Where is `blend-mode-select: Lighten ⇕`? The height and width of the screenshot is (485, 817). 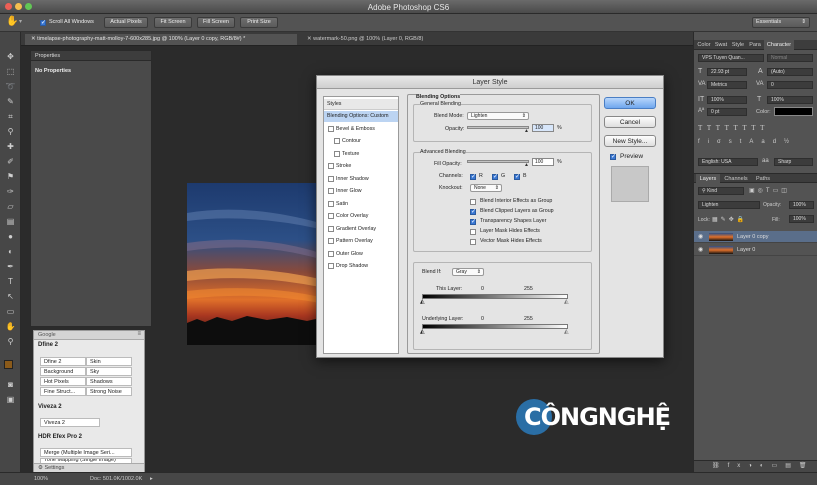 blend-mode-select: Lighten ⇕ is located at coordinates (498, 116).